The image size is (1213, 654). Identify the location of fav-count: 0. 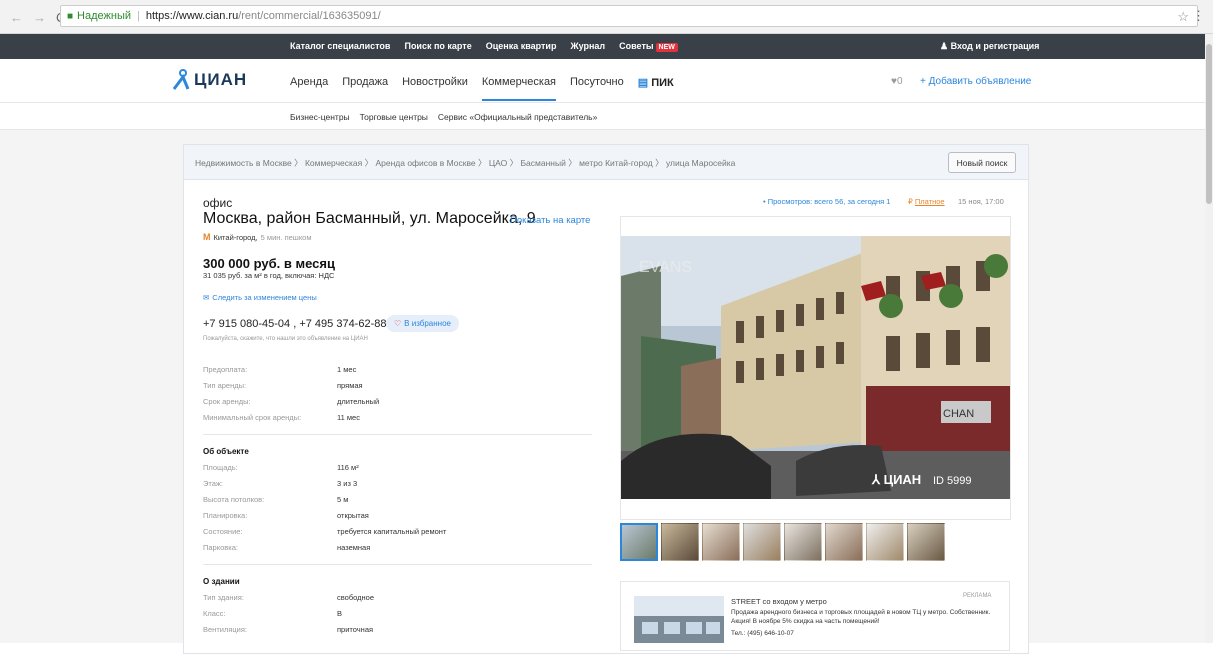
(899, 81).